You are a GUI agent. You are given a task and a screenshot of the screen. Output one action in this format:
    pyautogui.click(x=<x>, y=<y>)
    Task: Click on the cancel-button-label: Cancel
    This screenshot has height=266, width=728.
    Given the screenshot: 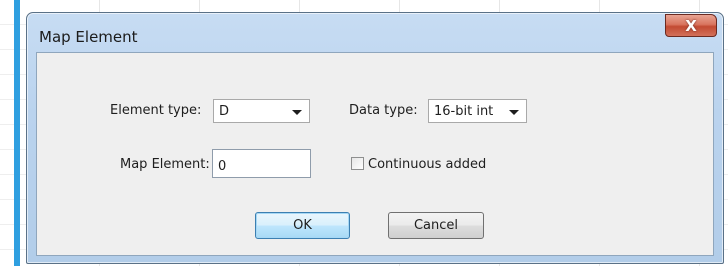 What is the action you would take?
    pyautogui.click(x=436, y=225)
    